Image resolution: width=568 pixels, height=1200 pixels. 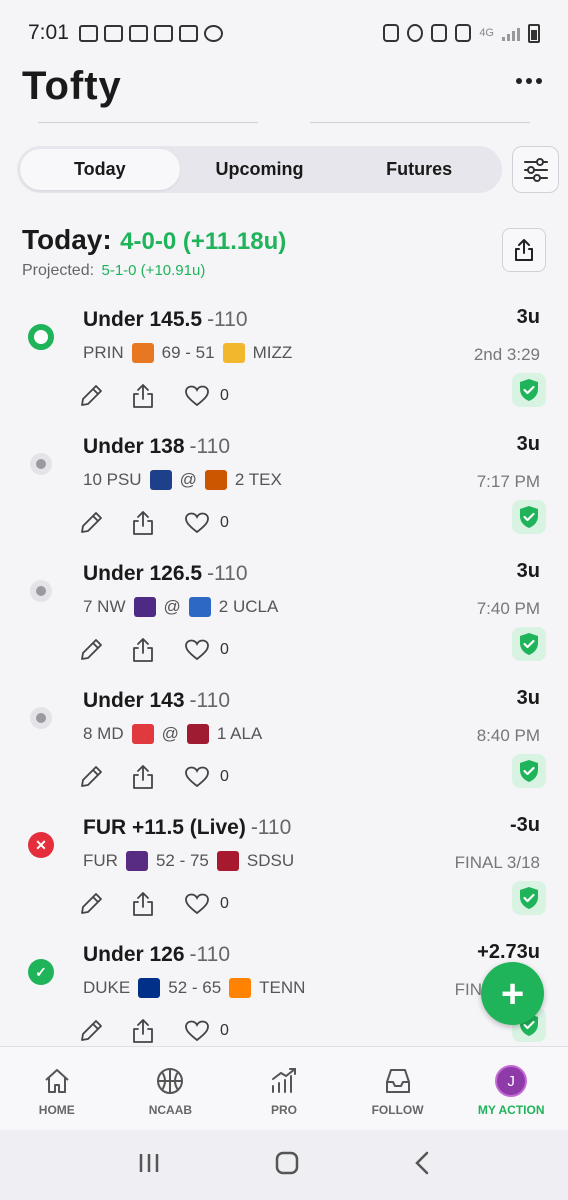 I want to click on tab-futures: Futures, so click(x=419, y=169).